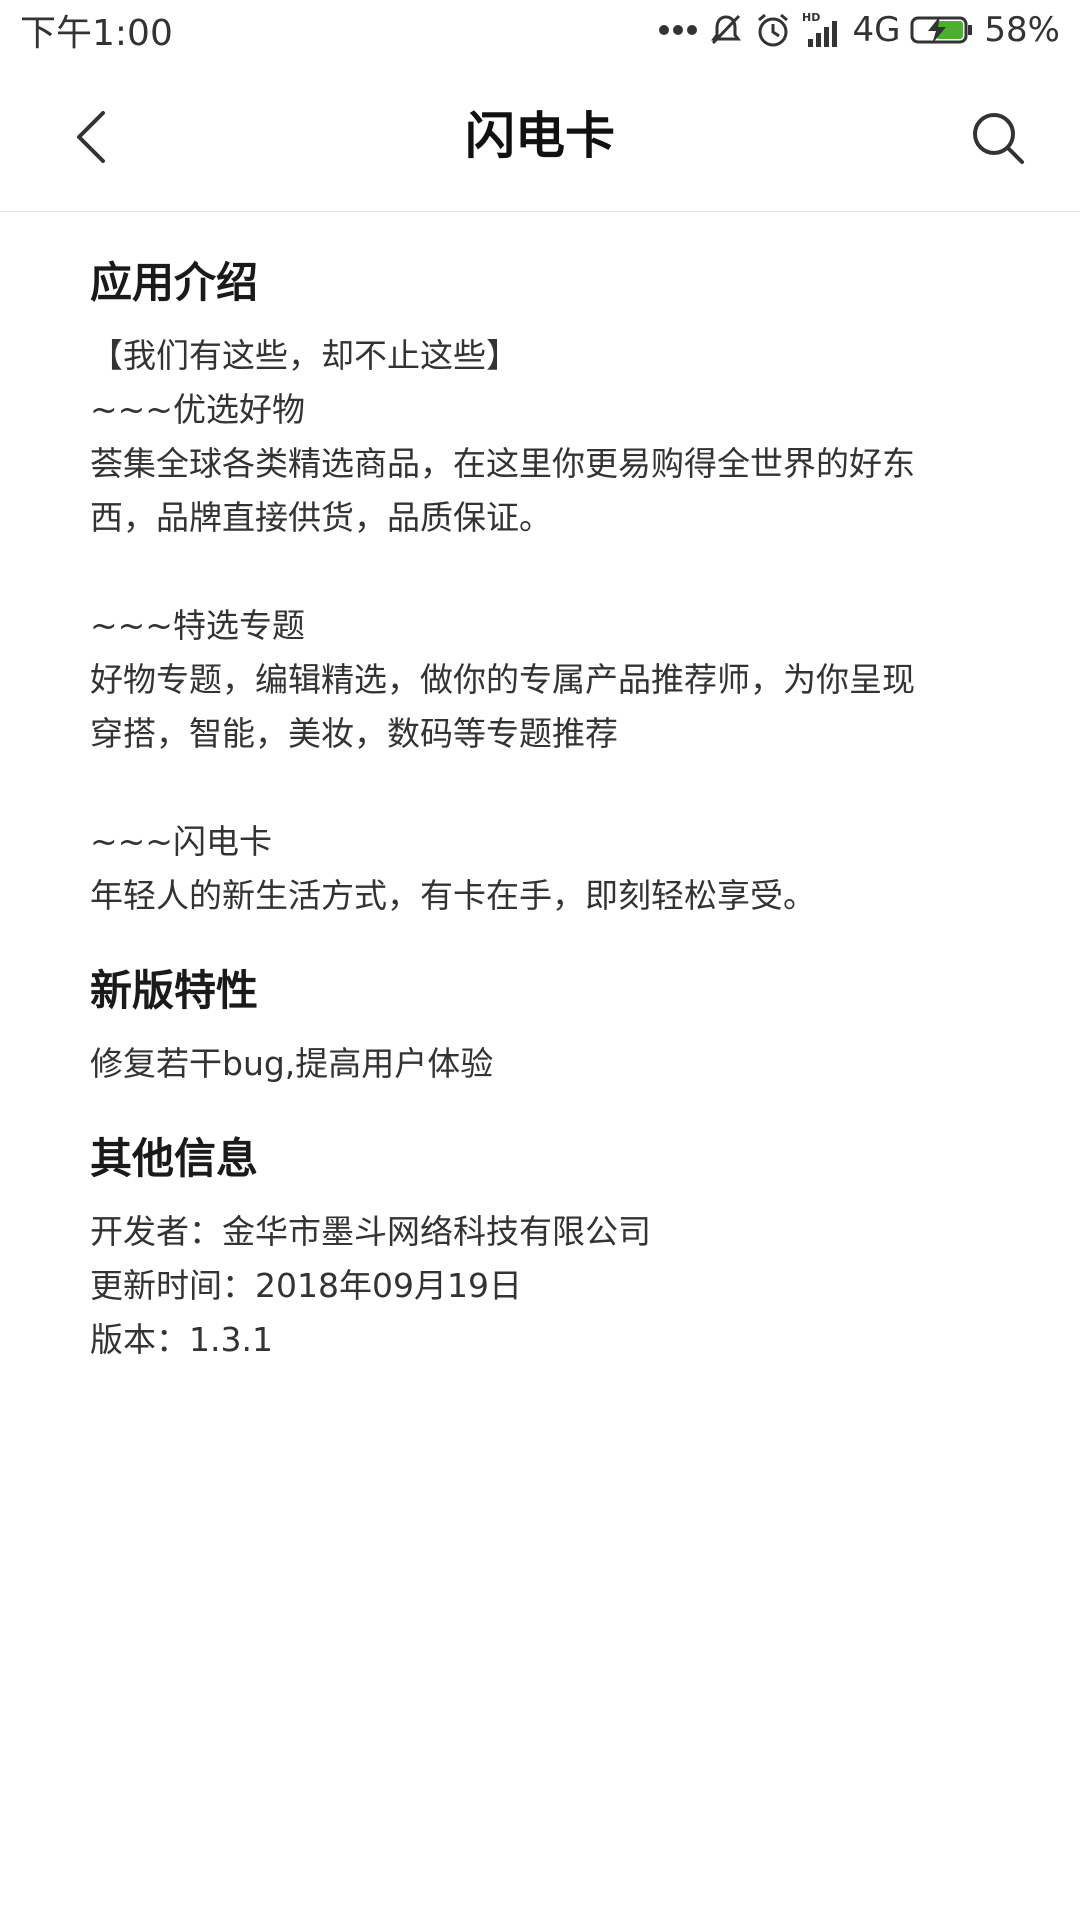 The width and height of the screenshot is (1080, 1920). Describe the element at coordinates (502, 463) in the screenshot. I see `intro-line: 荟集全球各类精选商品，在这里你更易购得全世界的好东` at that location.